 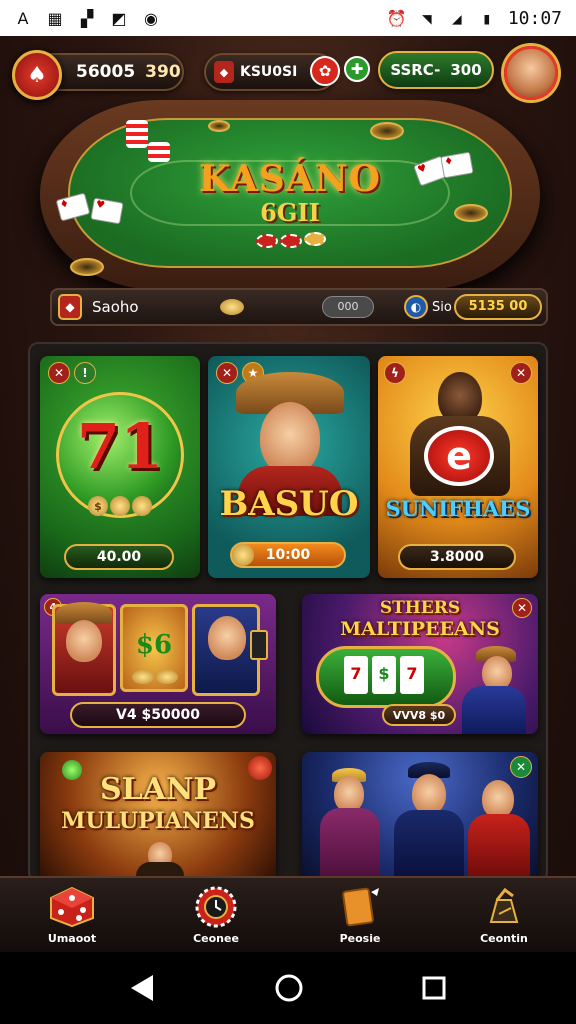 What do you see at coordinates (360, 915) in the screenshot?
I see `nav-item-peosie: Peosie` at bounding box center [360, 915].